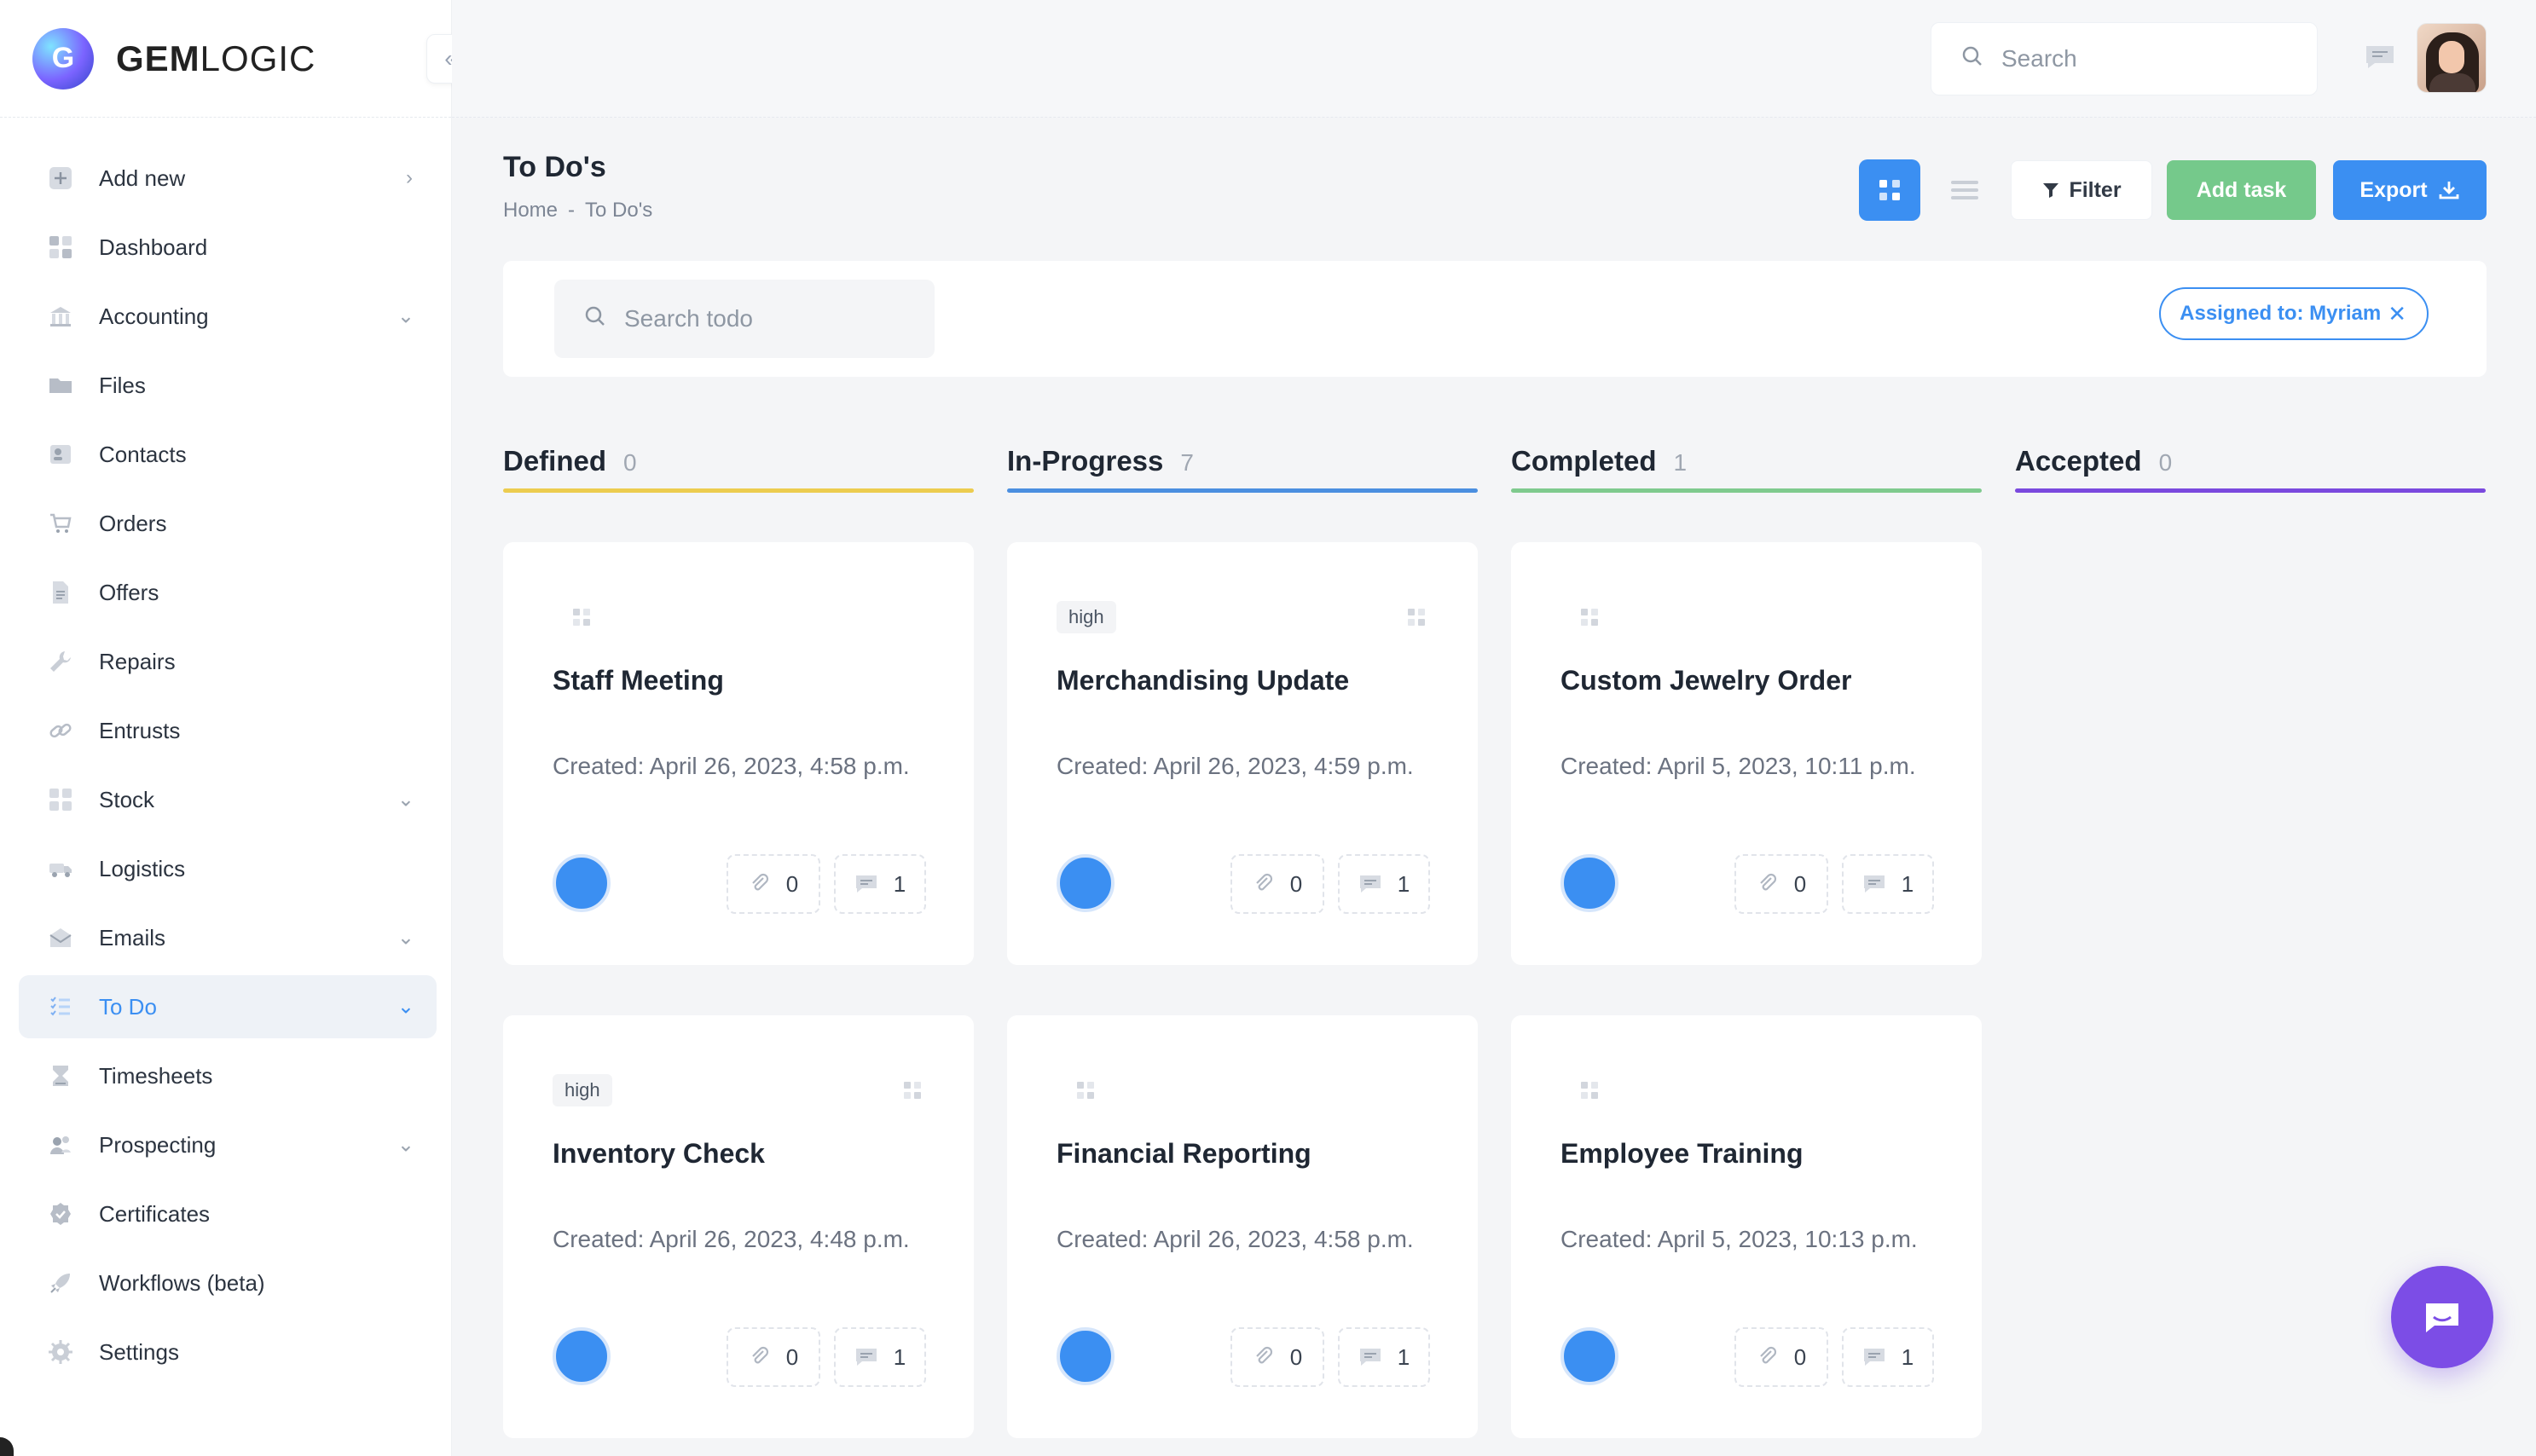  What do you see at coordinates (1184, 1153) in the screenshot?
I see `task-title: Financial Reporting` at bounding box center [1184, 1153].